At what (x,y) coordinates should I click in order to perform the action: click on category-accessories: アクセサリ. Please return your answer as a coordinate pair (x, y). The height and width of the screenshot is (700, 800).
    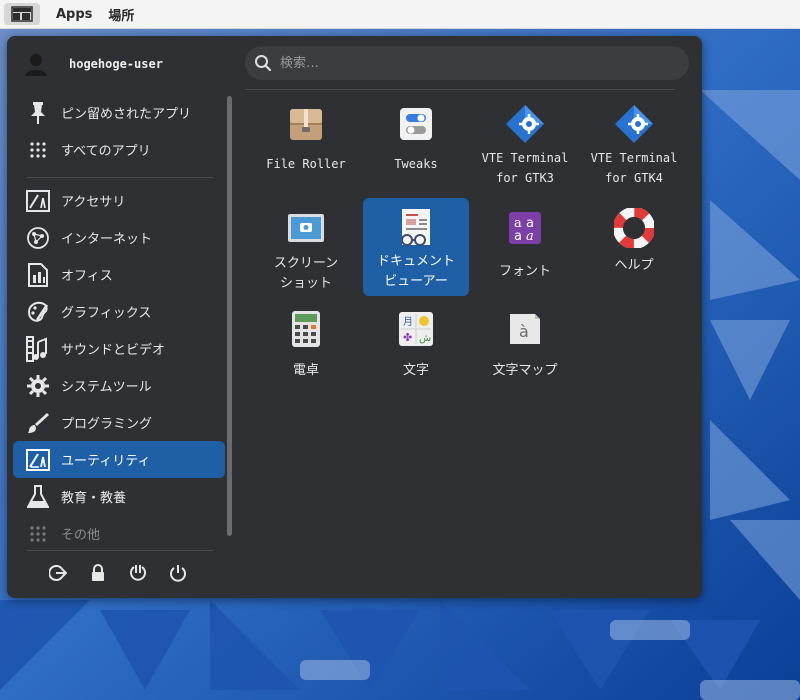
    Looking at the image, I should click on (119, 200).